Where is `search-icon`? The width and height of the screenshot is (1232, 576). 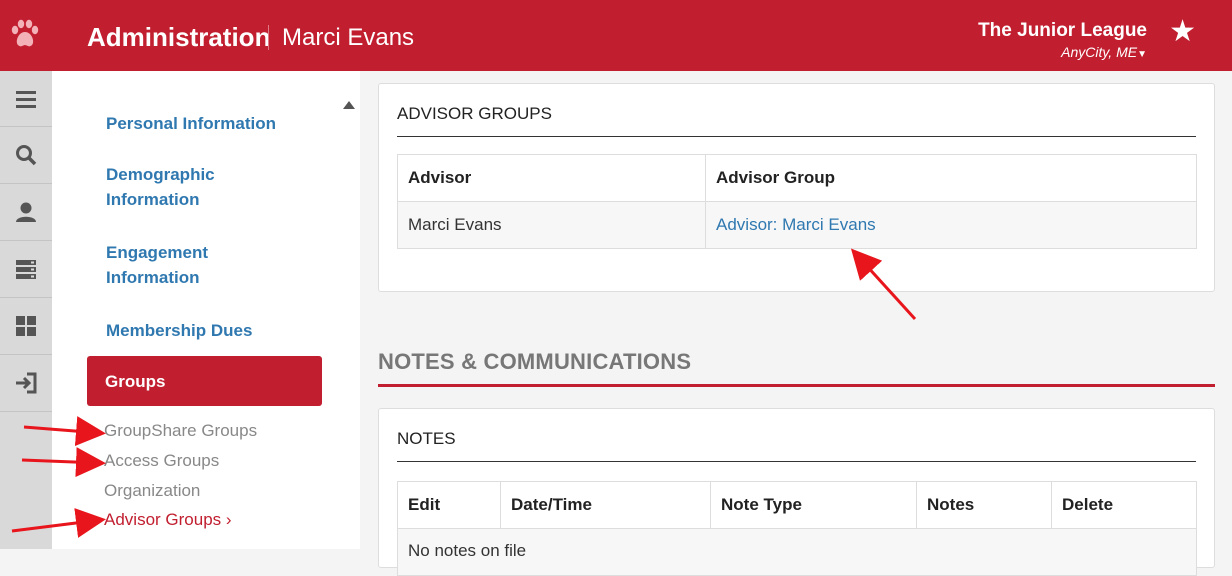
search-icon is located at coordinates (26, 155).